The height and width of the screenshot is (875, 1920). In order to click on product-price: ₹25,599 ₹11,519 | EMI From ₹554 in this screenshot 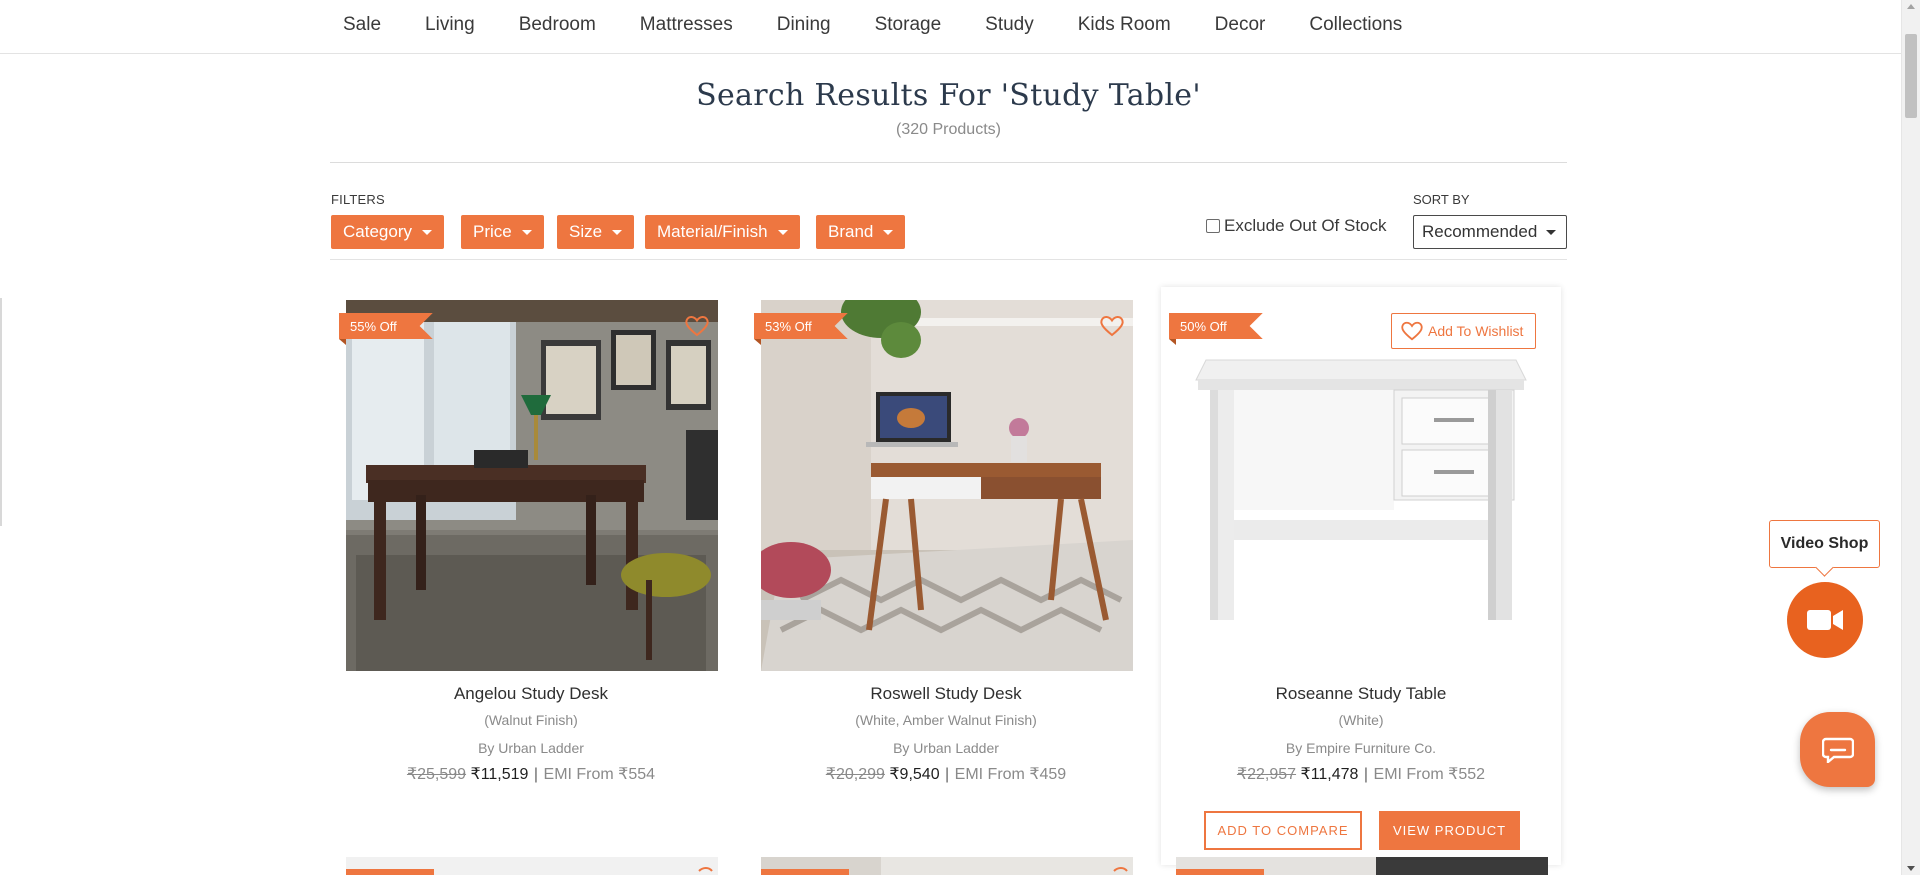, I will do `click(531, 774)`.